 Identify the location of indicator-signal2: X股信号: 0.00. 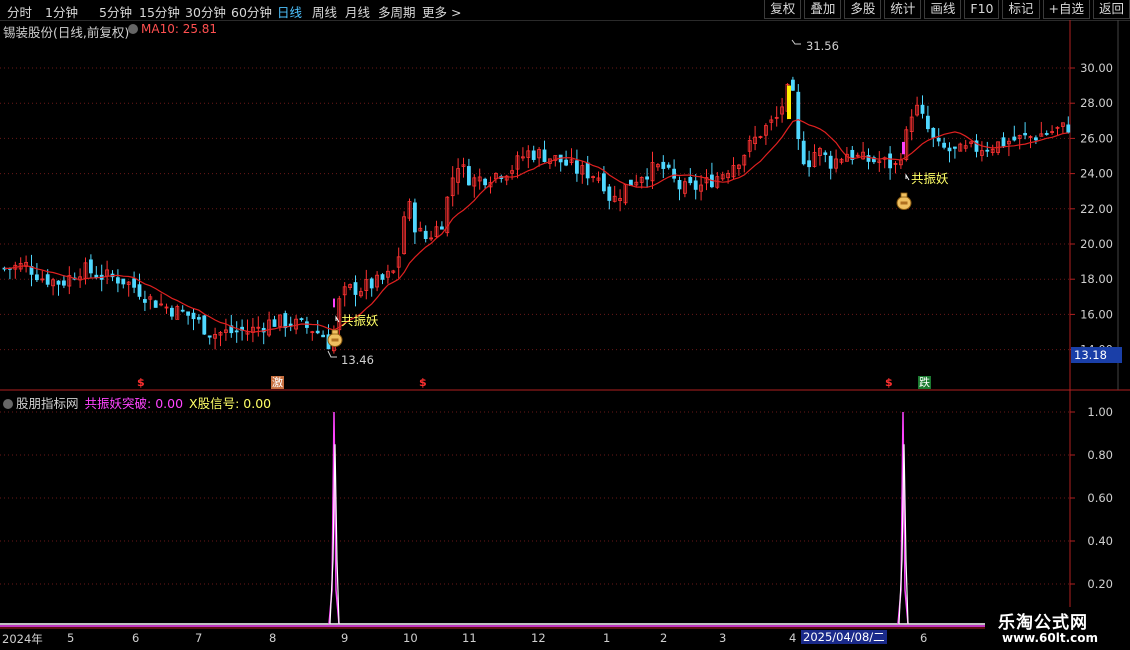
(230, 403).